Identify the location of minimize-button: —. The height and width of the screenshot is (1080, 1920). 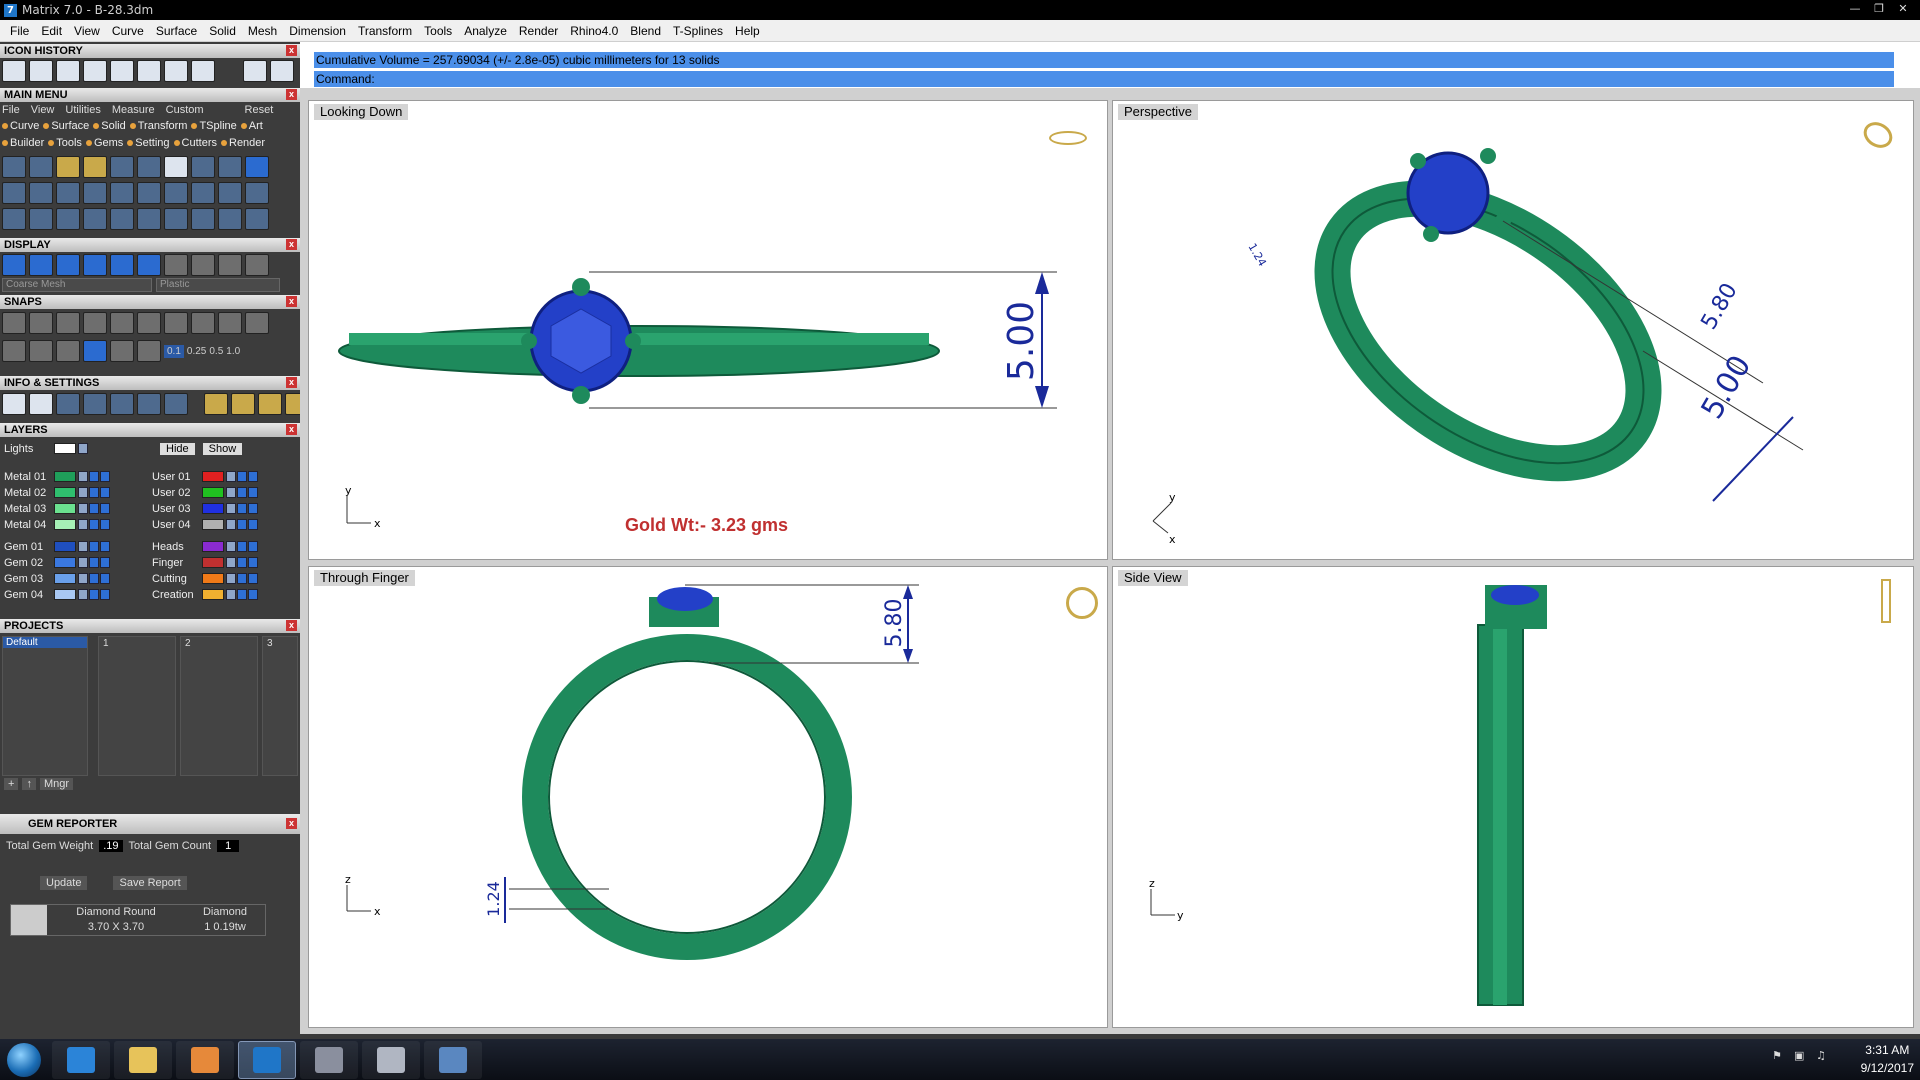
(1855, 9).